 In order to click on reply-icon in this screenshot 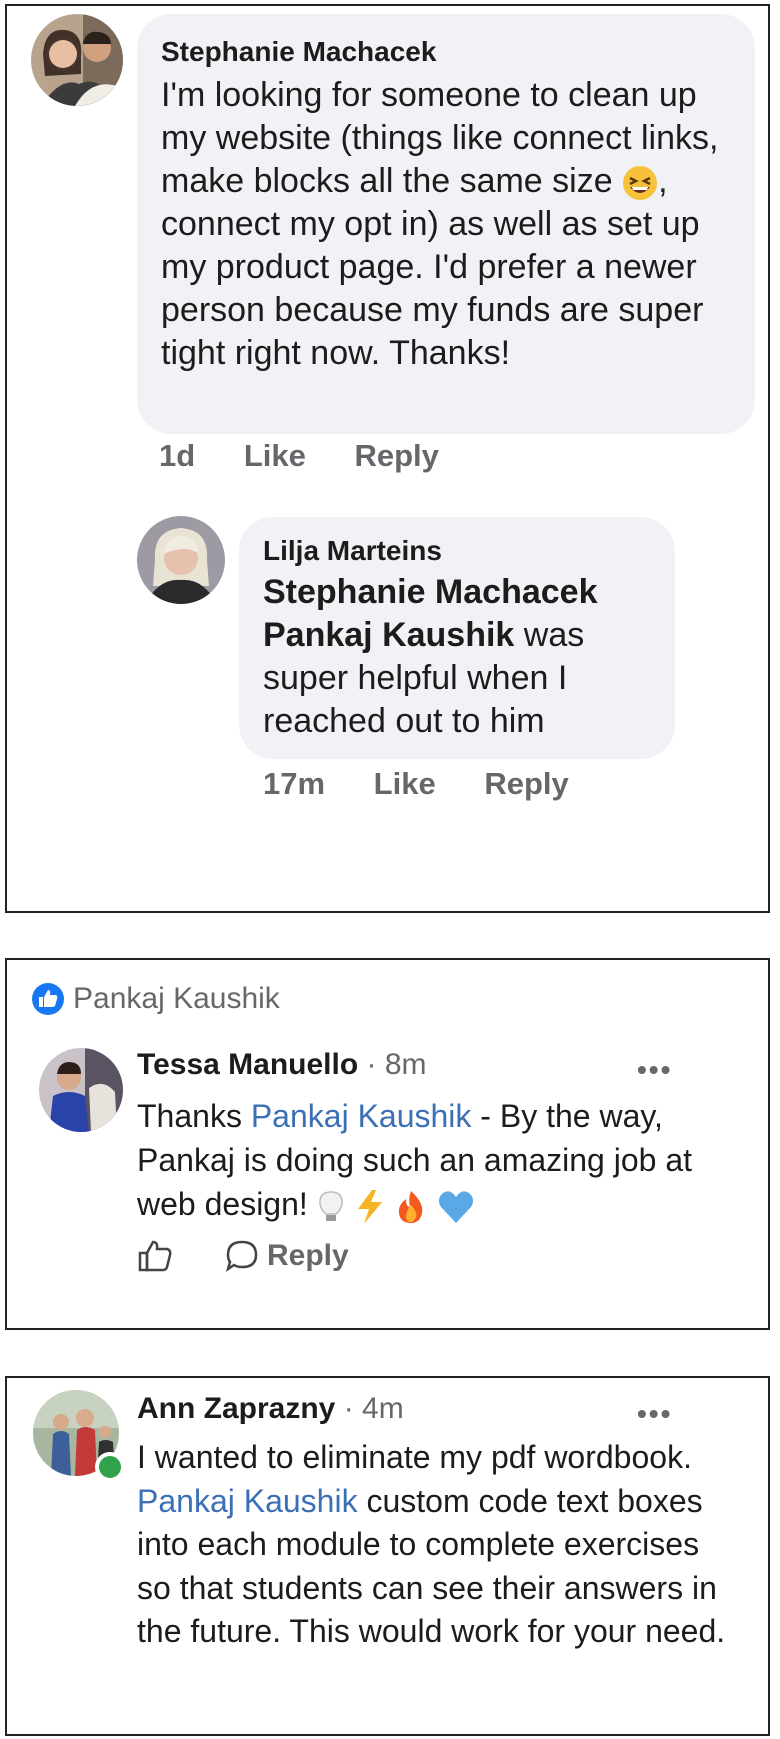, I will do `click(242, 1256)`.